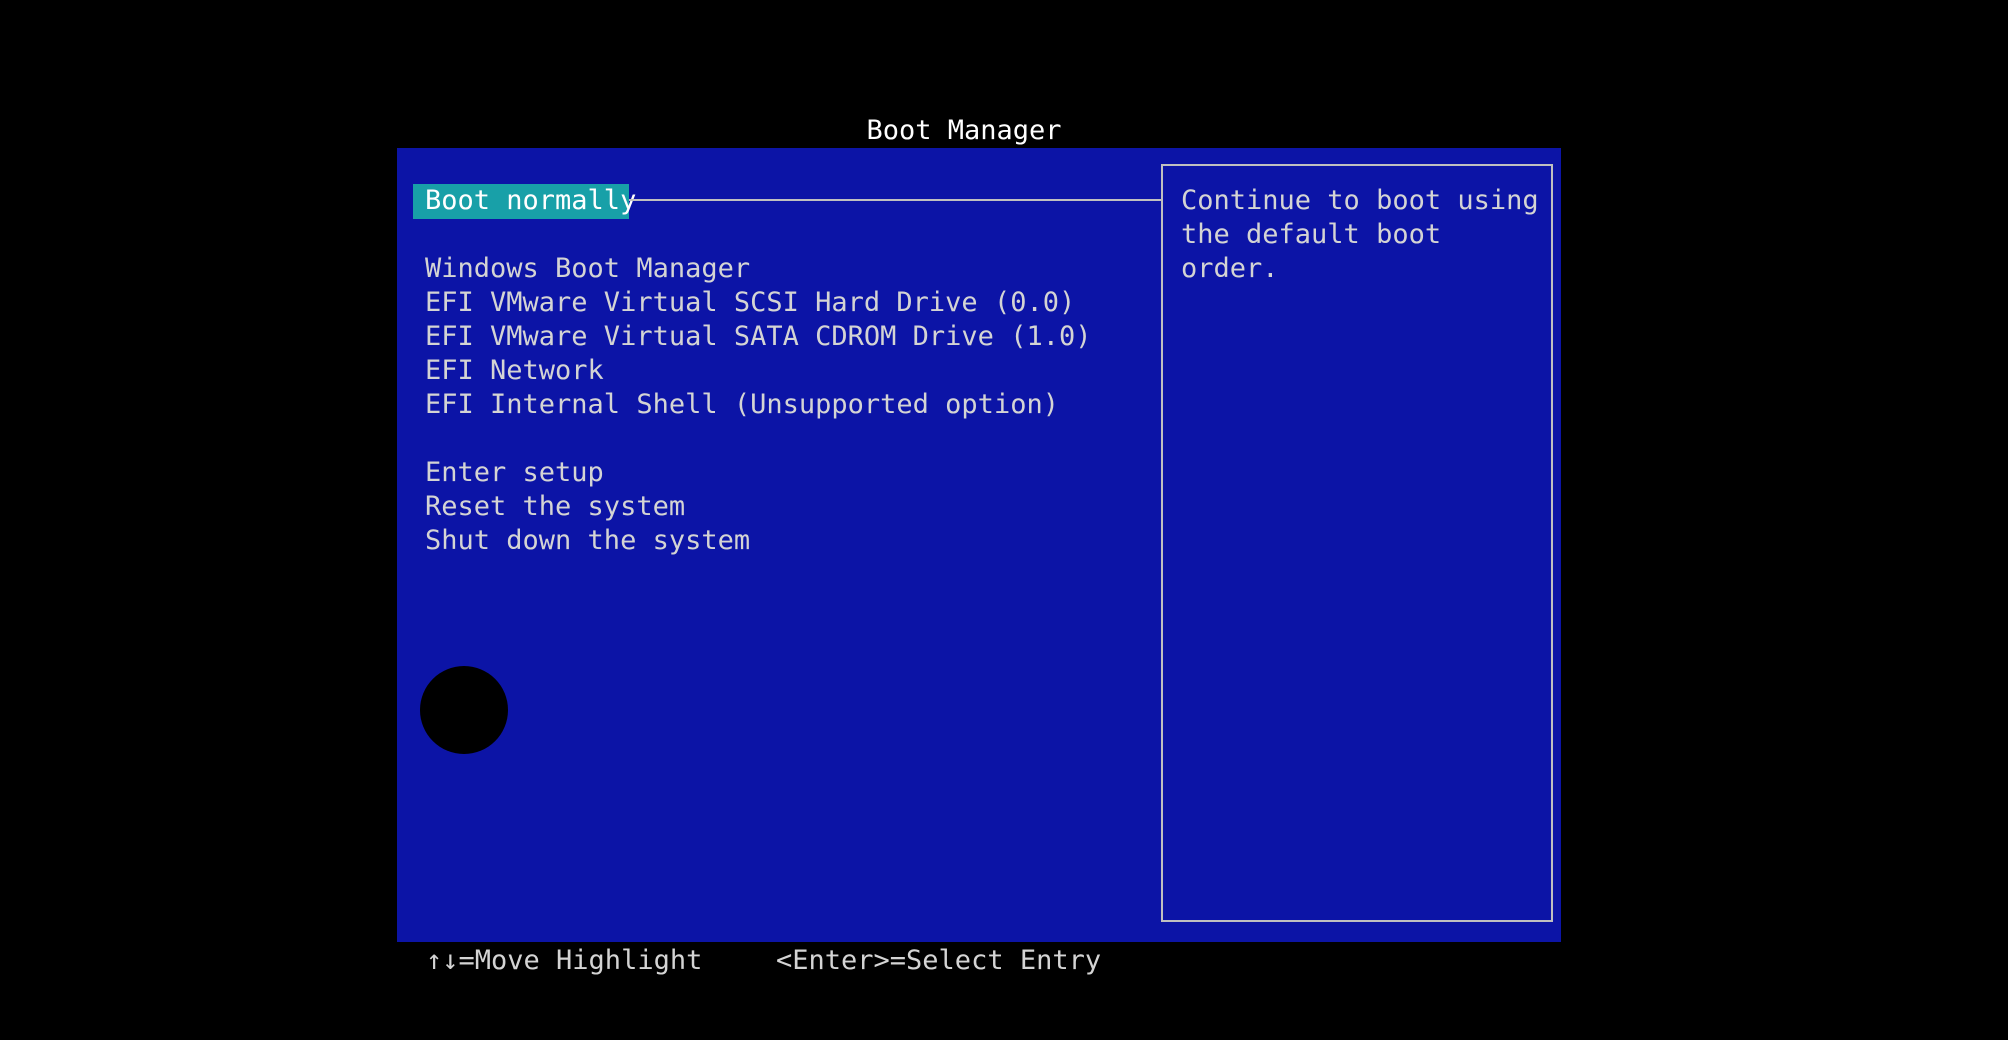  I want to click on key-hints-footer: ↑↓=Move Highlight <Enter>=Select Entry, so click(1004, 962).